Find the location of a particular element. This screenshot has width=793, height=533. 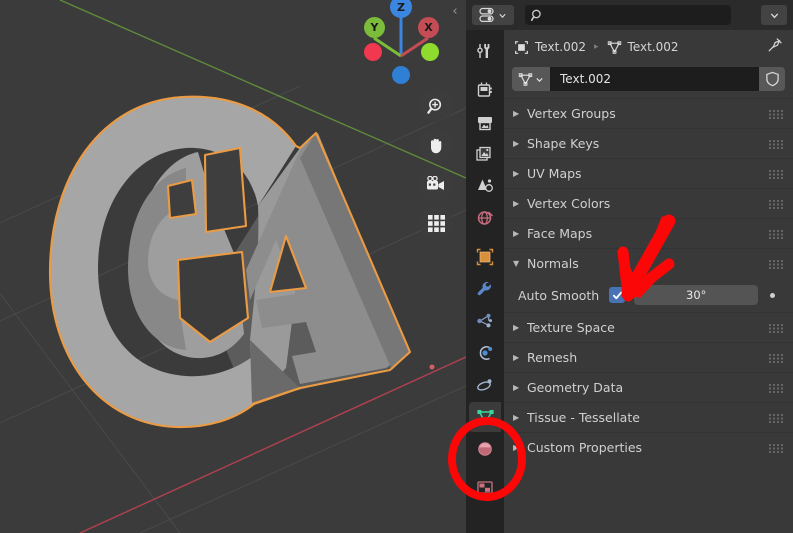

panel-label: Texture Space is located at coordinates (571, 327).